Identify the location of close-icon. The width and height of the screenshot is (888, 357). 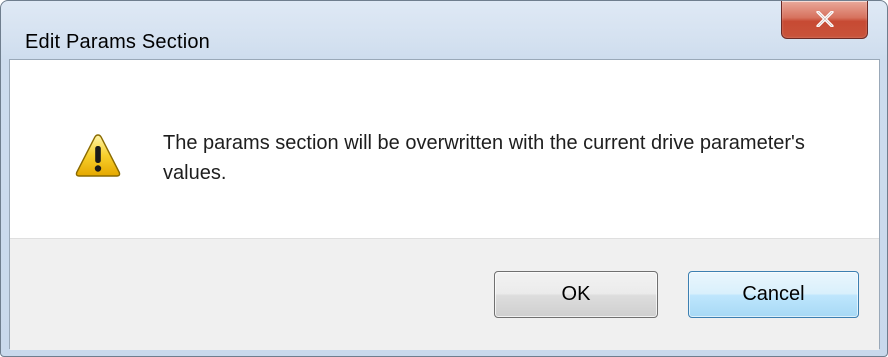
(825, 19).